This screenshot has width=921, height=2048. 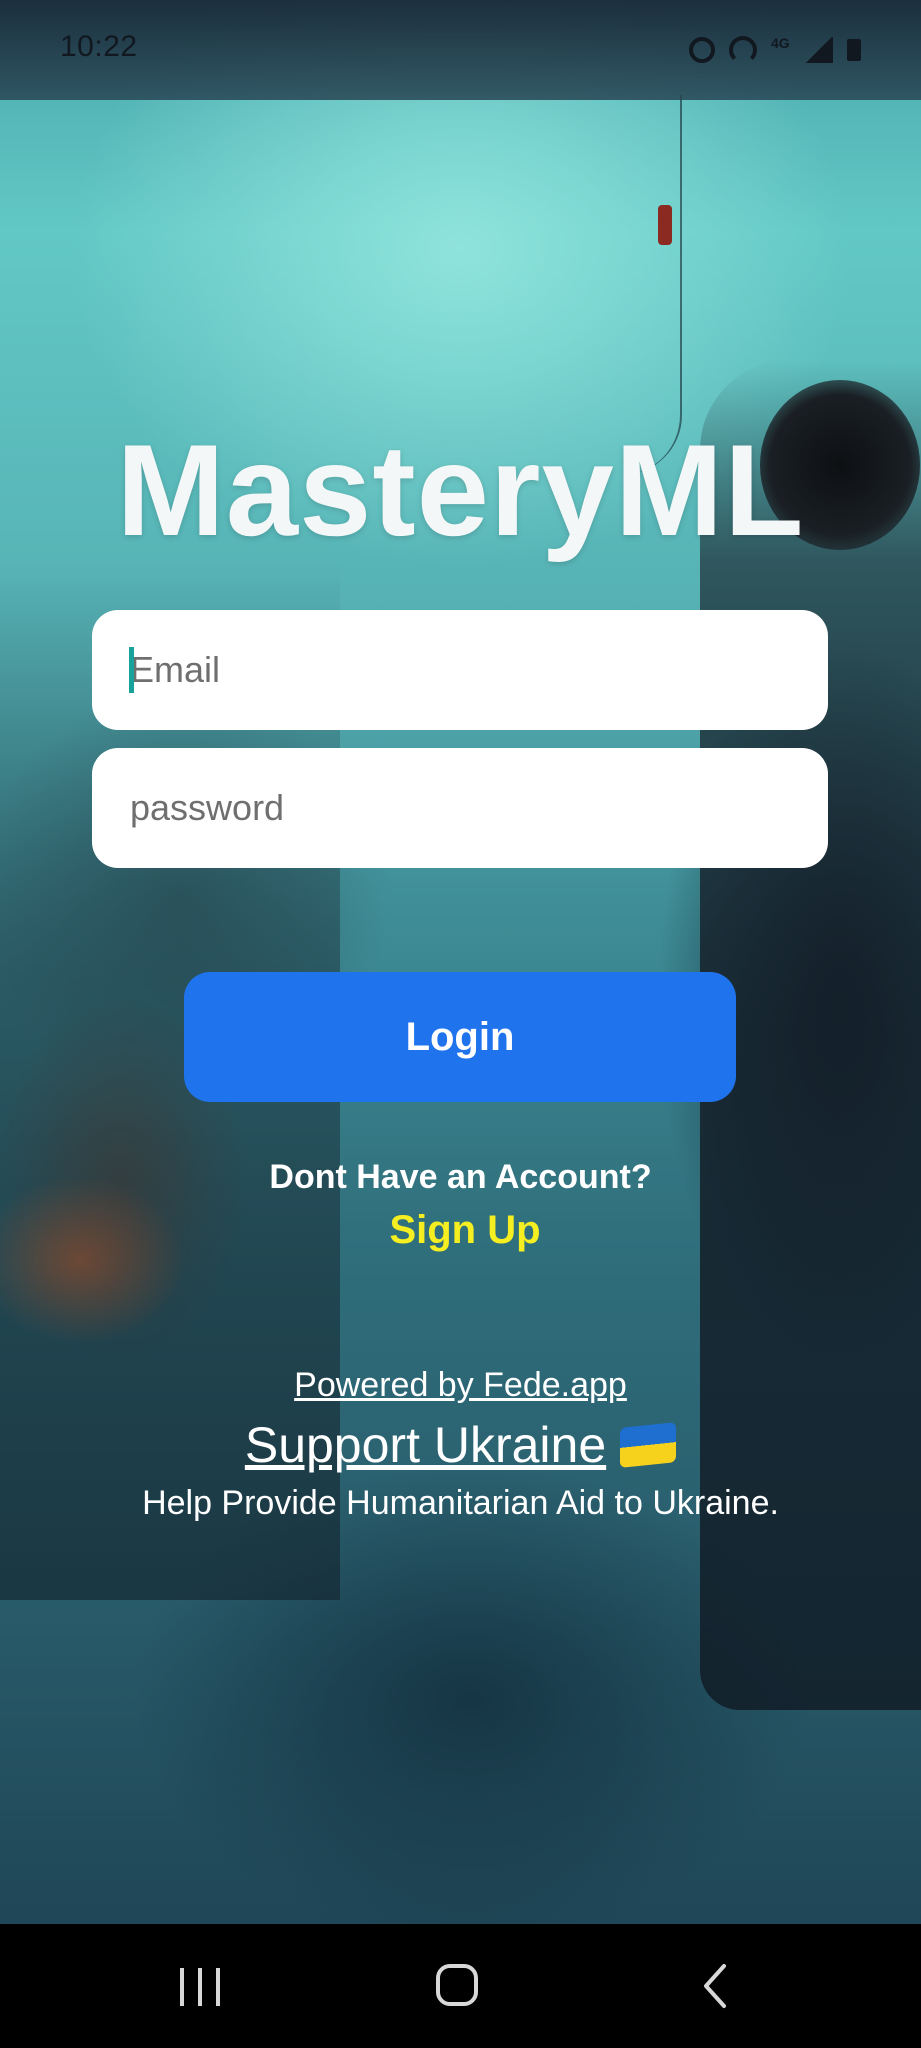 I want to click on back-icon, so click(x=716, y=1986).